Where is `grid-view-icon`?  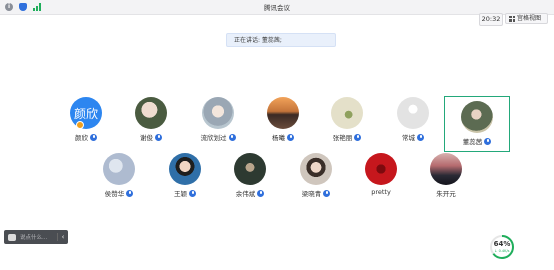 grid-view-icon is located at coordinates (512, 18).